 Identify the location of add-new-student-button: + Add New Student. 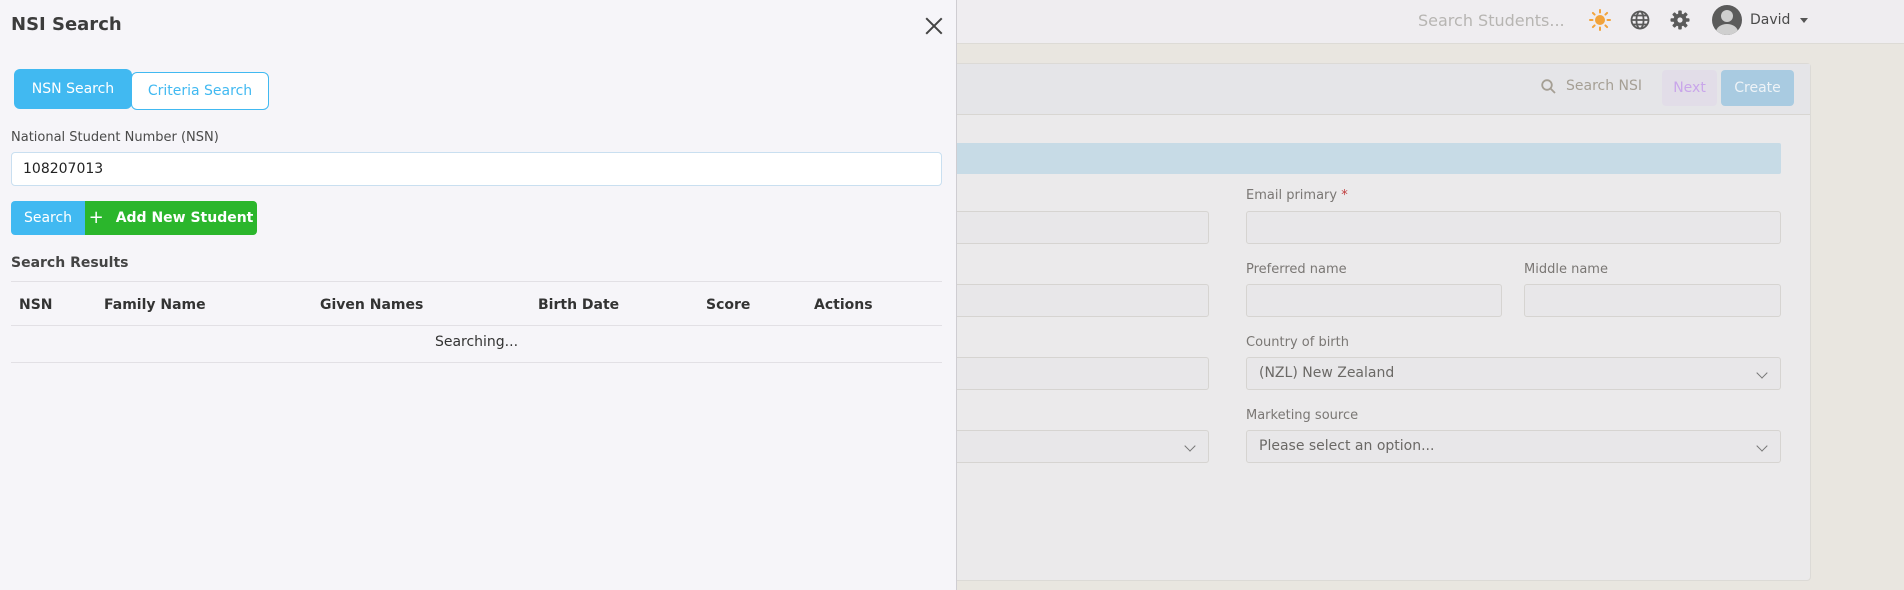
(171, 218).